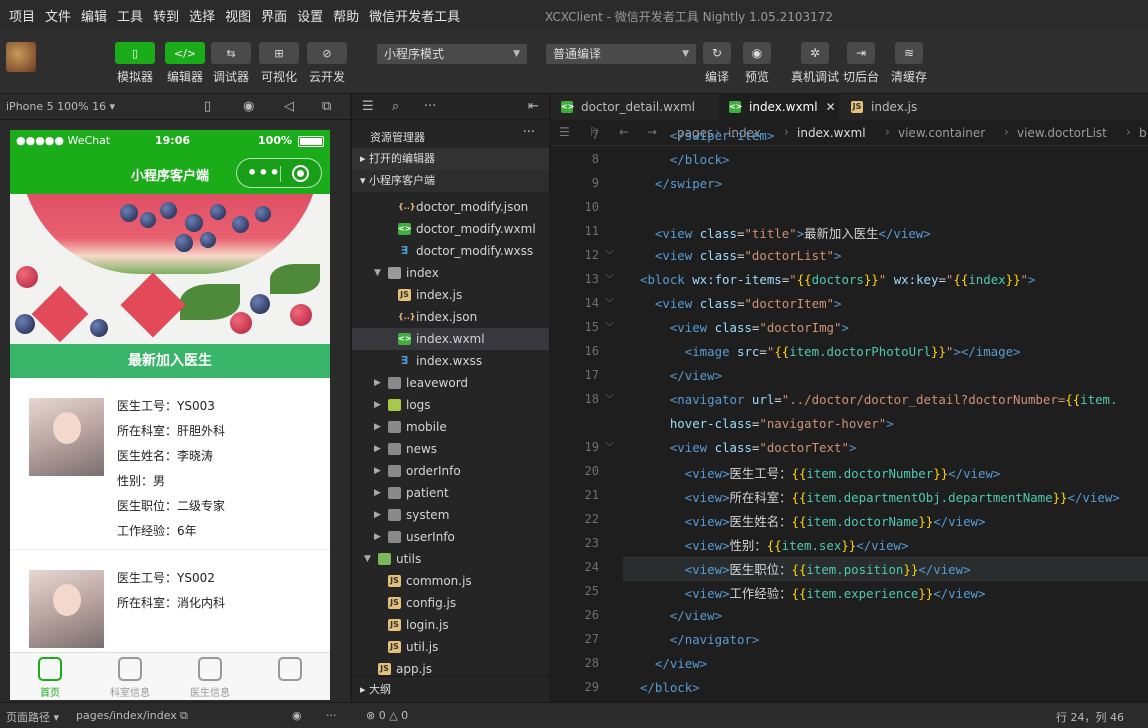  What do you see at coordinates (452, 54) in the screenshot?
I see `mode-select: 小程序模式 ▼` at bounding box center [452, 54].